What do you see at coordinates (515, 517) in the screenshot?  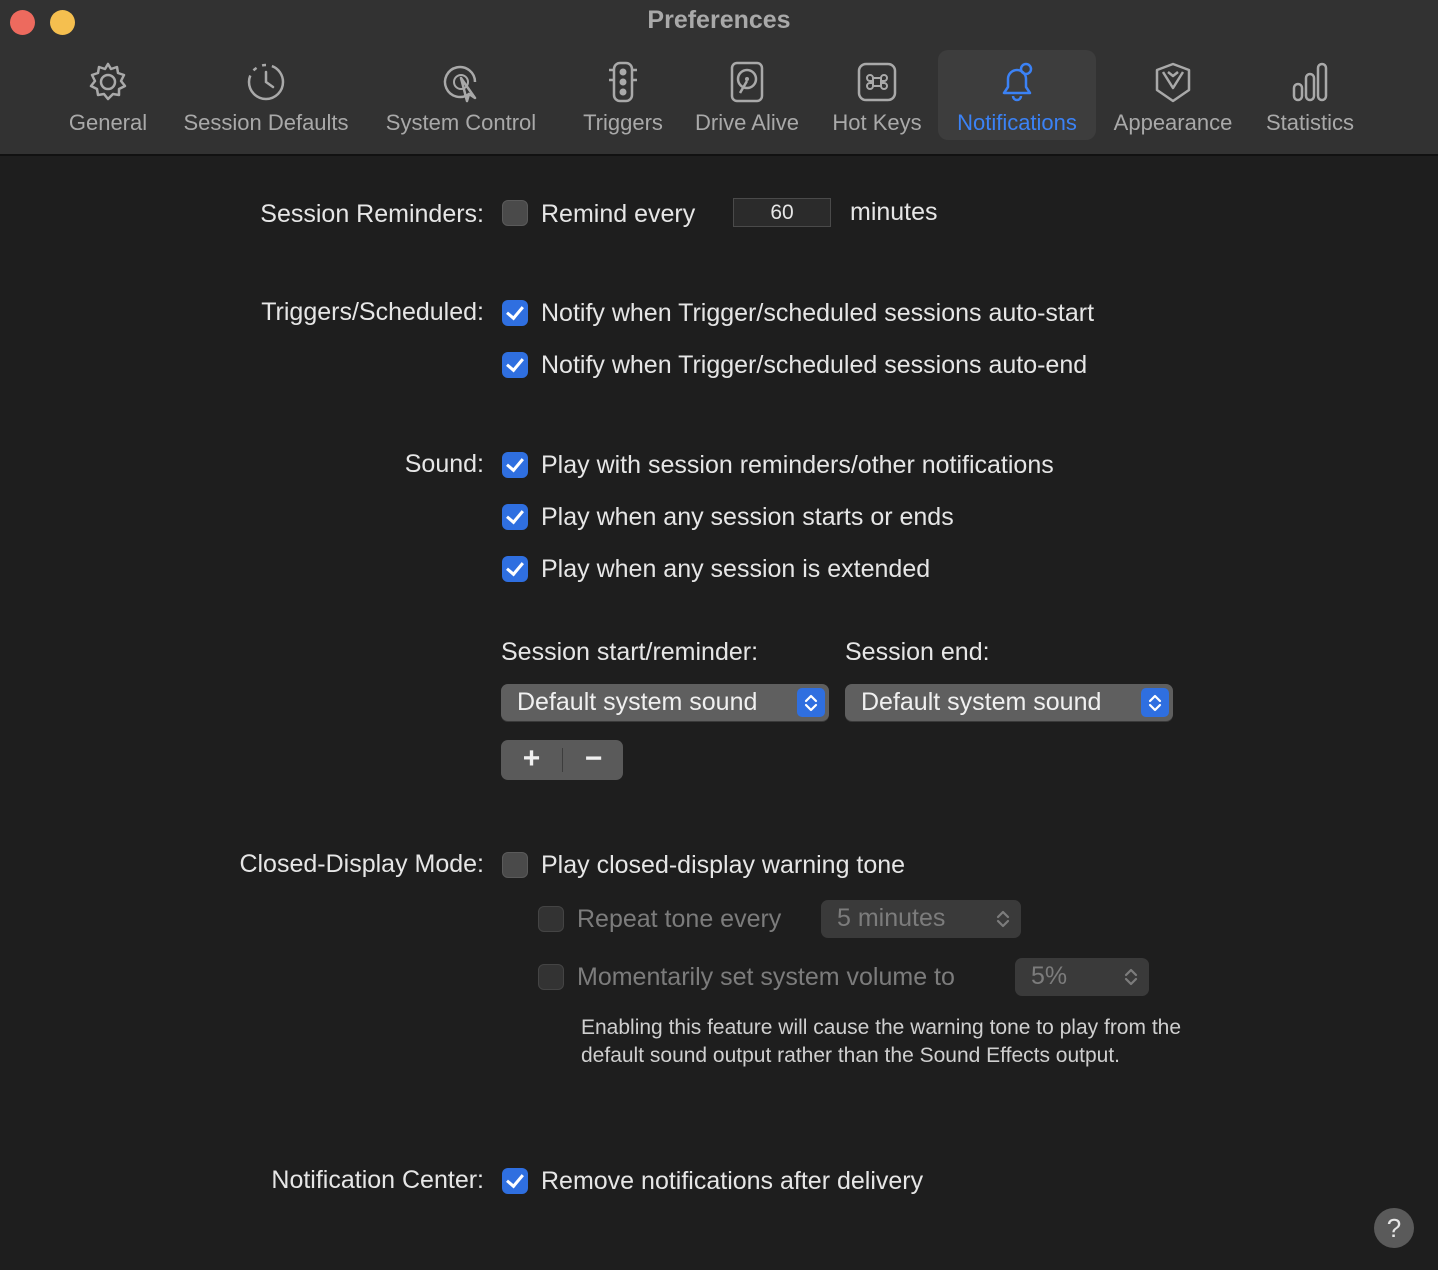 I see `play-start-end-checkbox` at bounding box center [515, 517].